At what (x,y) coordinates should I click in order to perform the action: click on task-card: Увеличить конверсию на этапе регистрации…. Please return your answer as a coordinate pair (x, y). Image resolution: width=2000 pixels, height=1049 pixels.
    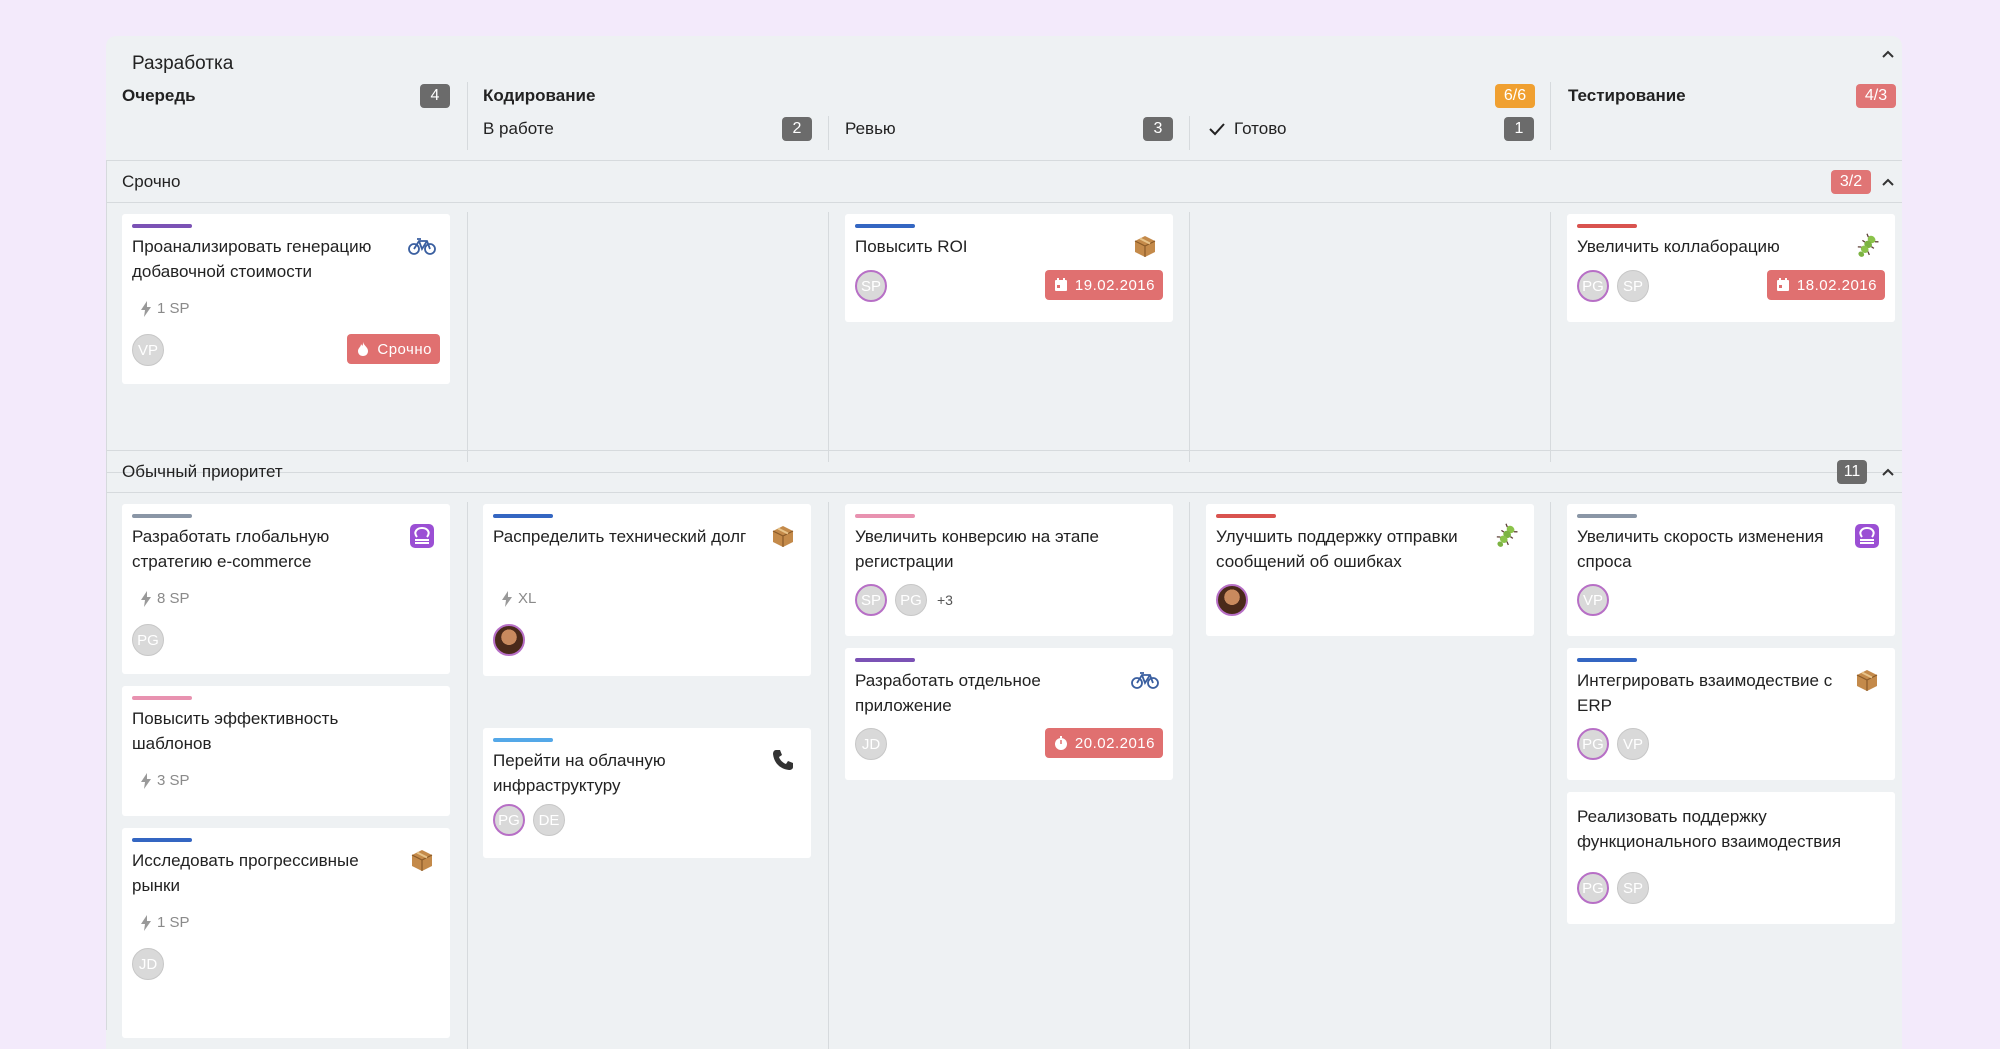
    Looking at the image, I should click on (1009, 570).